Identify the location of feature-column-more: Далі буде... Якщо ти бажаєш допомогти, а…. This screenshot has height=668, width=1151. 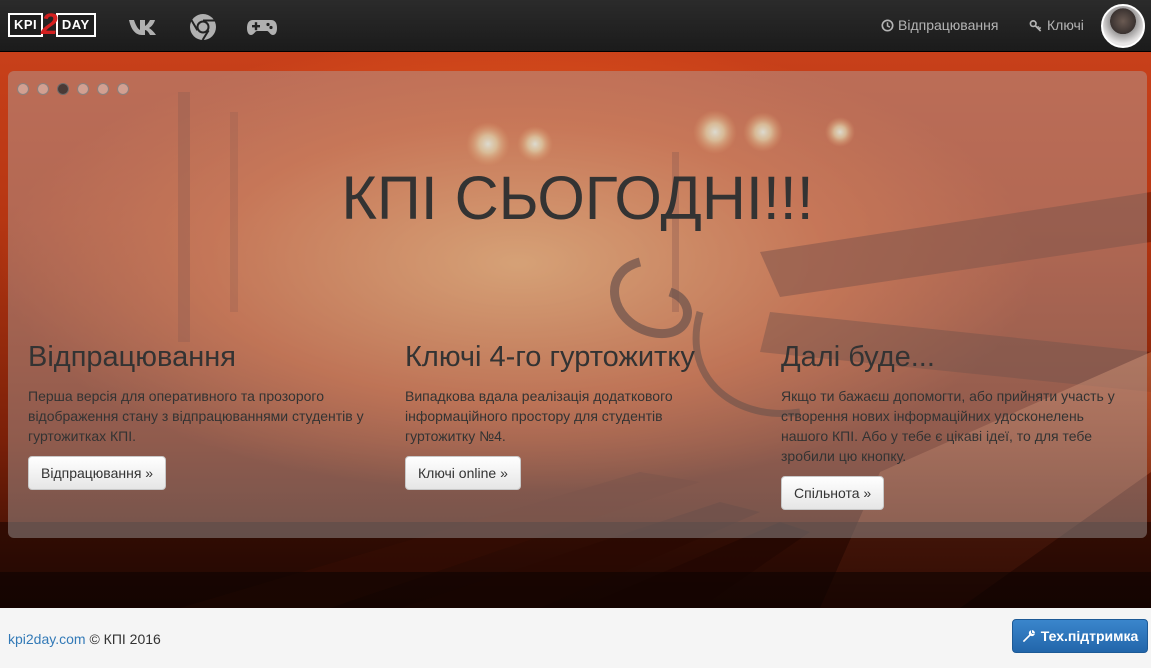
(956, 425).